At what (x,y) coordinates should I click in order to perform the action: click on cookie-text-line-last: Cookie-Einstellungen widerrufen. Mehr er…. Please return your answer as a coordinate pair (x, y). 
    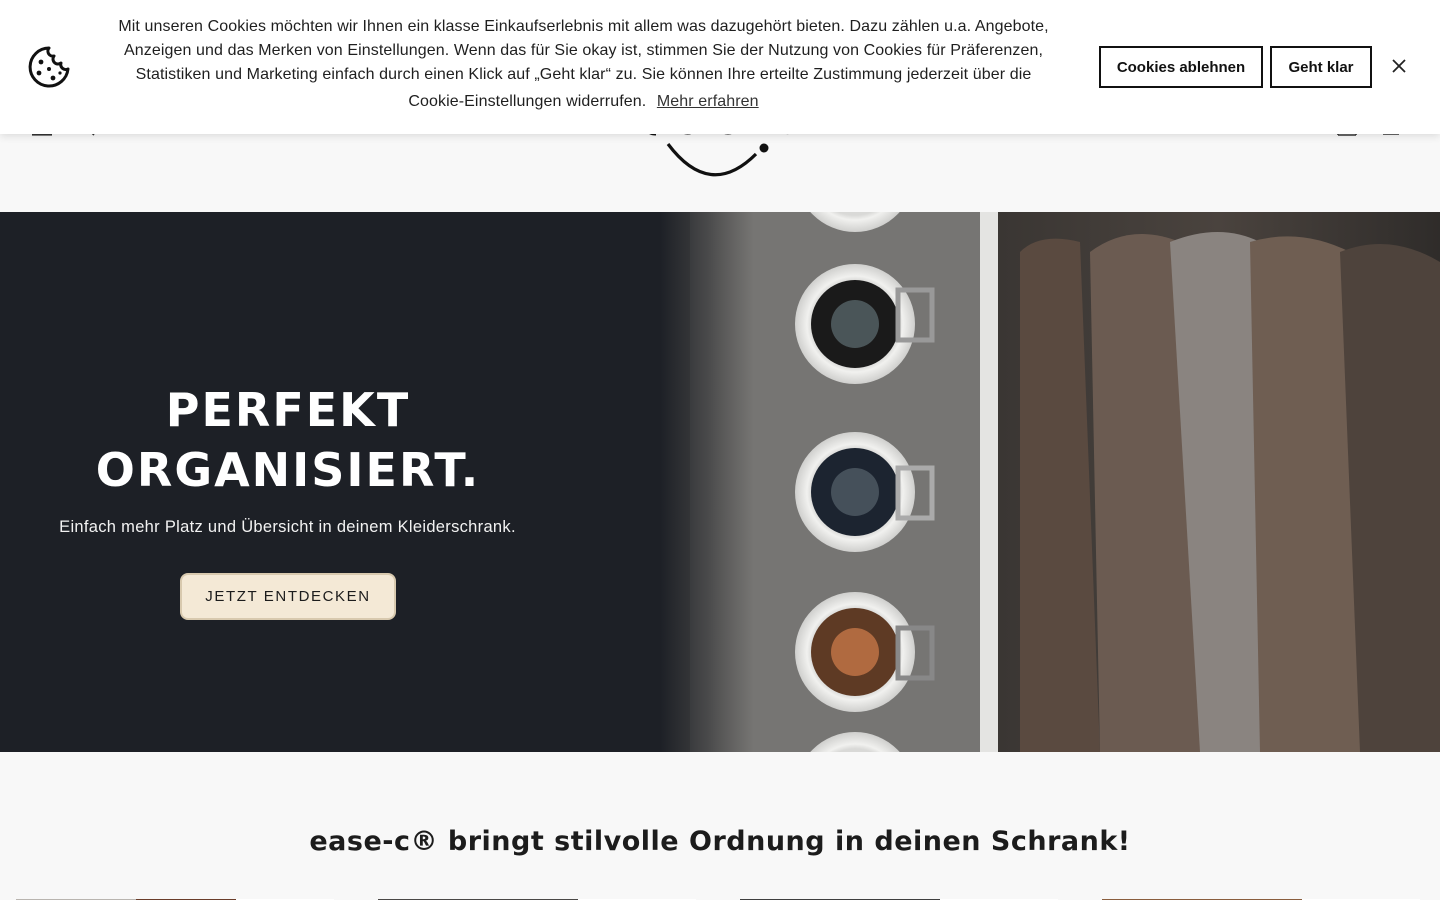
    Looking at the image, I should click on (583, 102).